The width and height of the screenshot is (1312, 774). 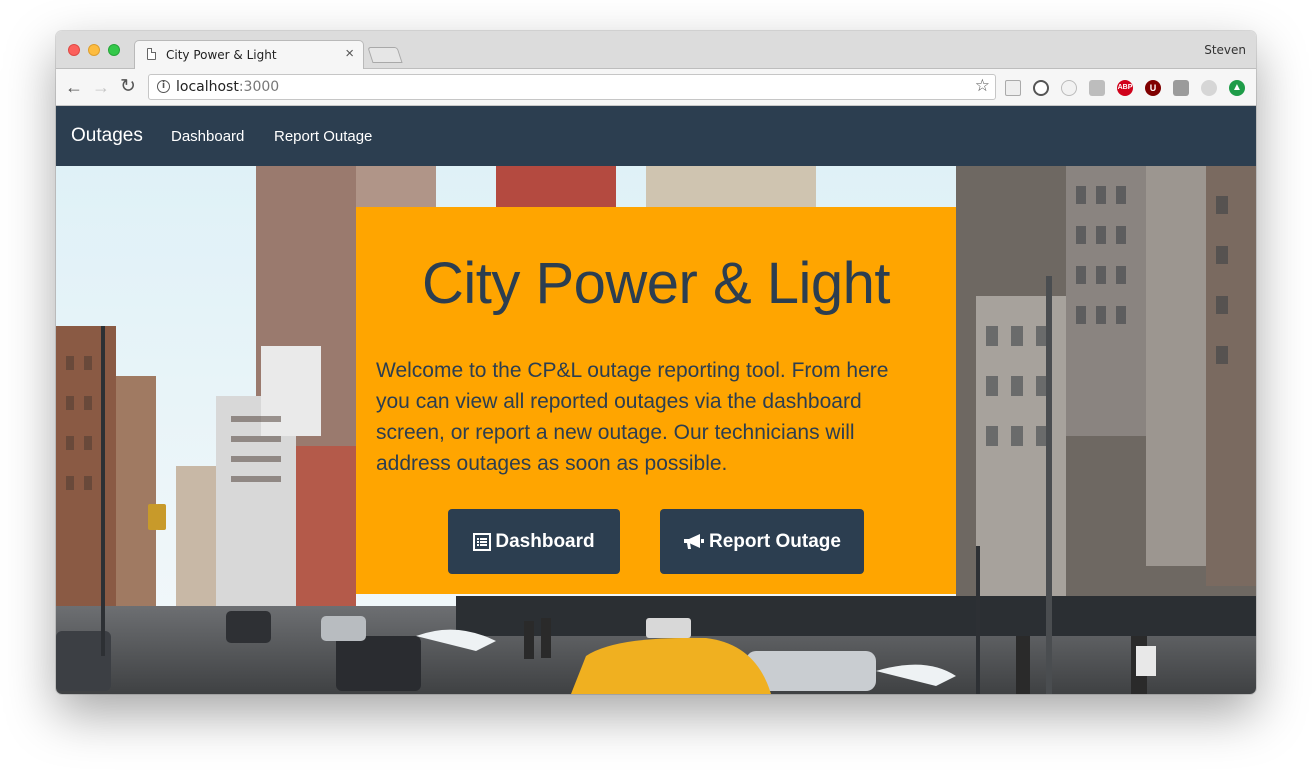 I want to click on list-icon, so click(x=482, y=541).